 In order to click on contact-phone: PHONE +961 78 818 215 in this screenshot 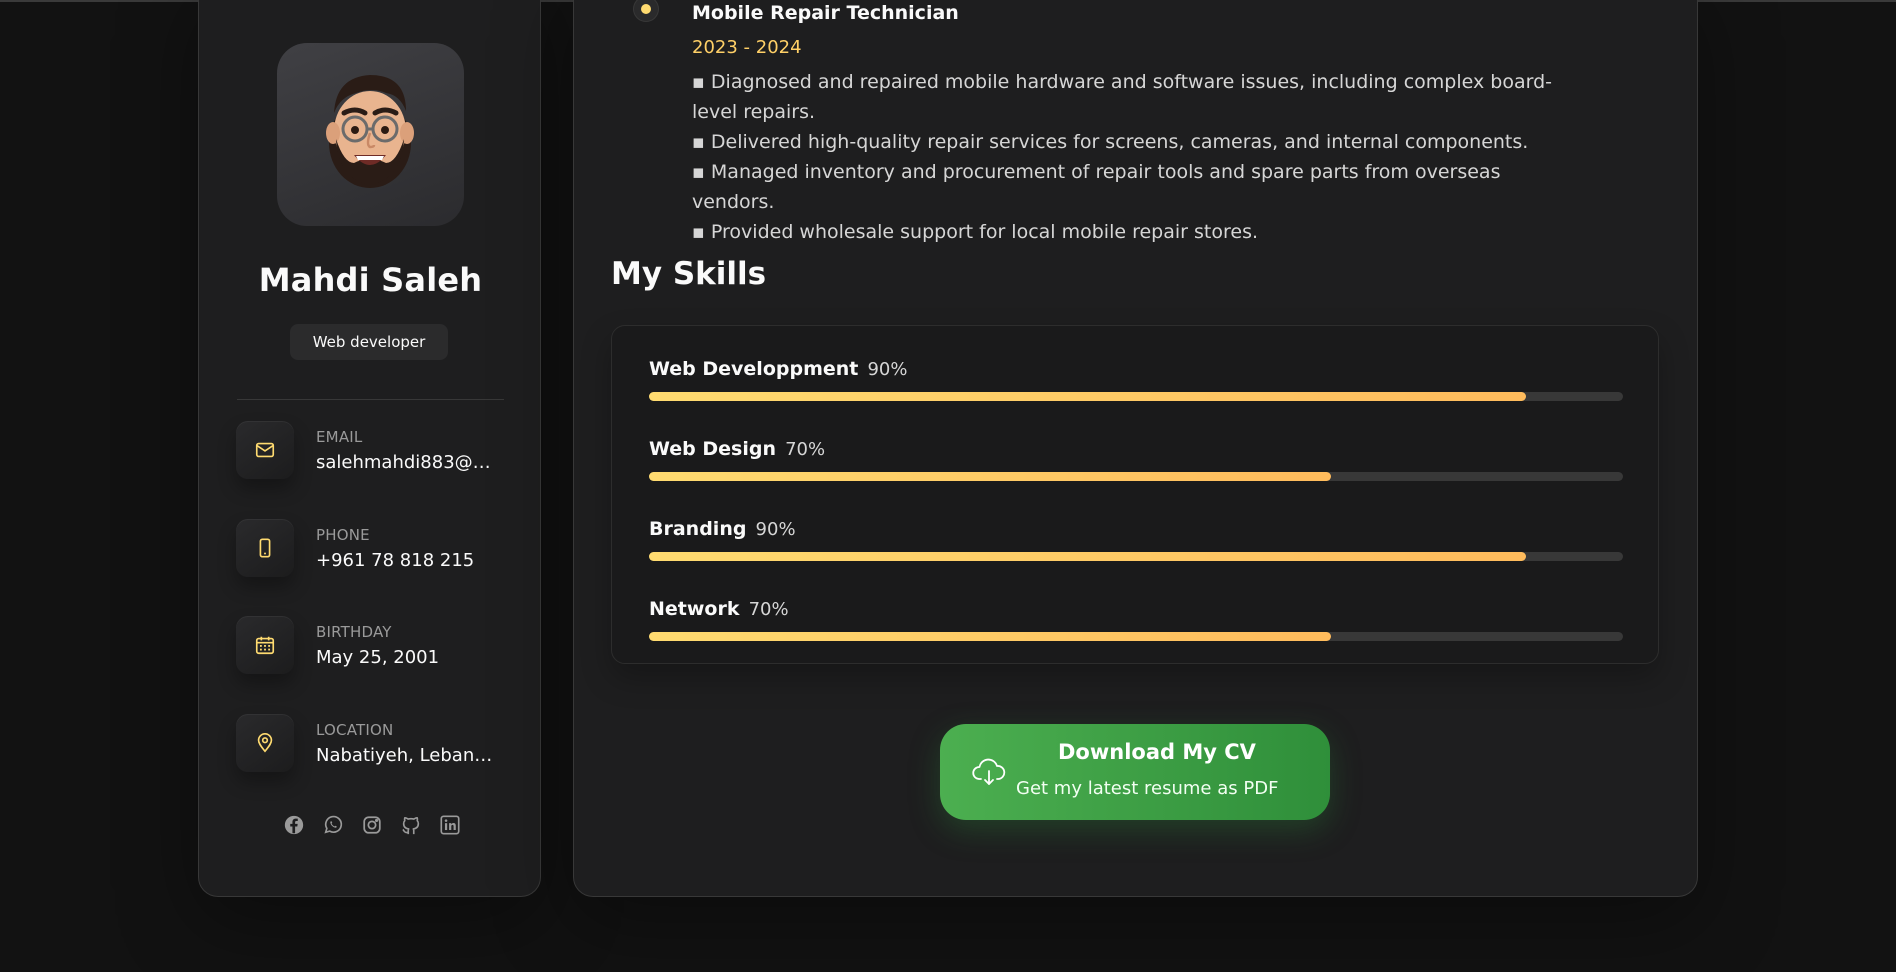, I will do `click(381, 549)`.